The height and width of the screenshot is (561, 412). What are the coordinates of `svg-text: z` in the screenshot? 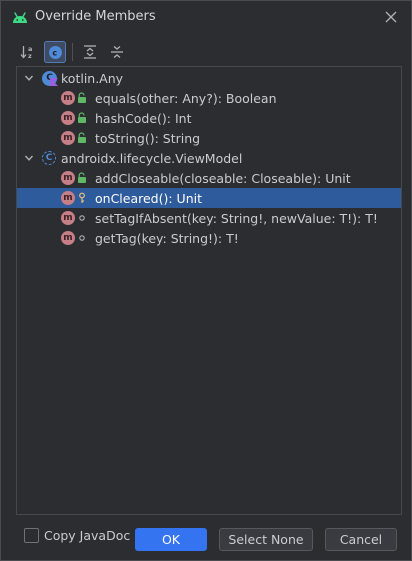 It's located at (30, 56).